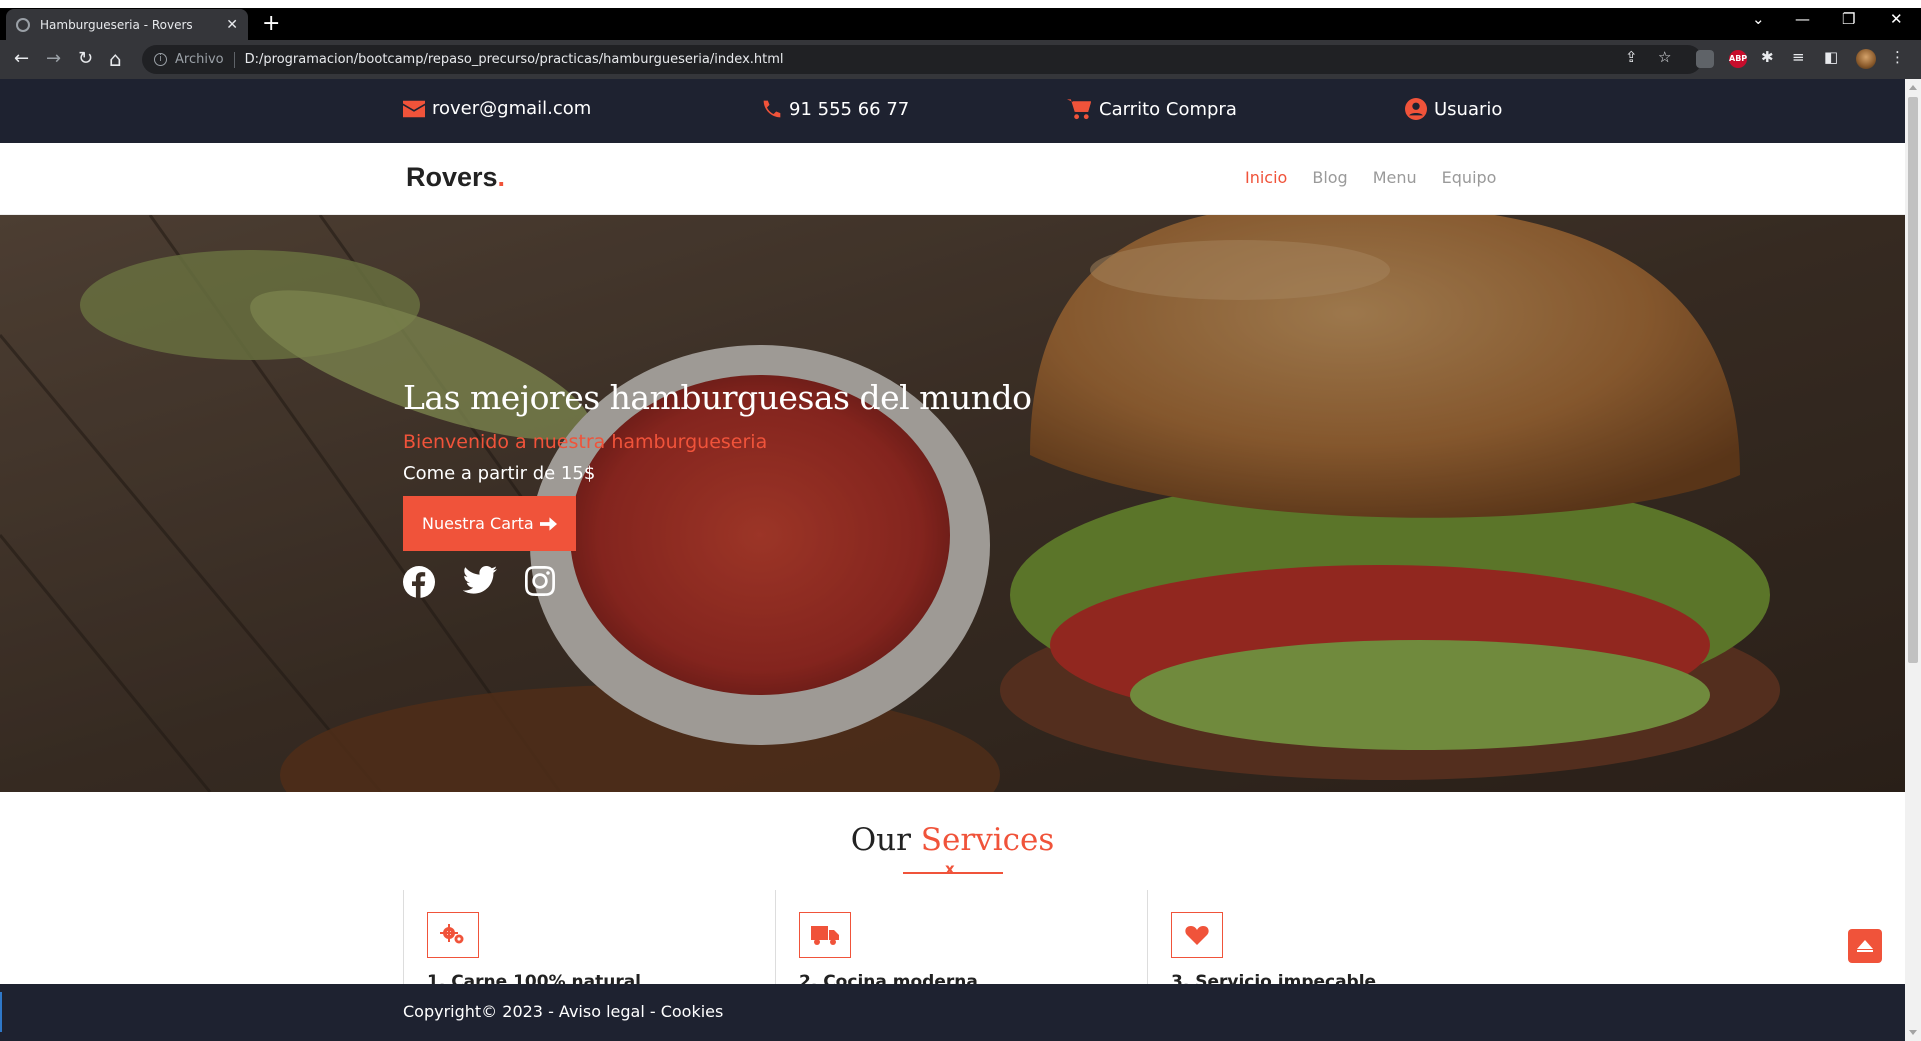 This screenshot has height=1041, width=1921. What do you see at coordinates (1329, 177) in the screenshot?
I see `nav-link-blog: Blog` at bounding box center [1329, 177].